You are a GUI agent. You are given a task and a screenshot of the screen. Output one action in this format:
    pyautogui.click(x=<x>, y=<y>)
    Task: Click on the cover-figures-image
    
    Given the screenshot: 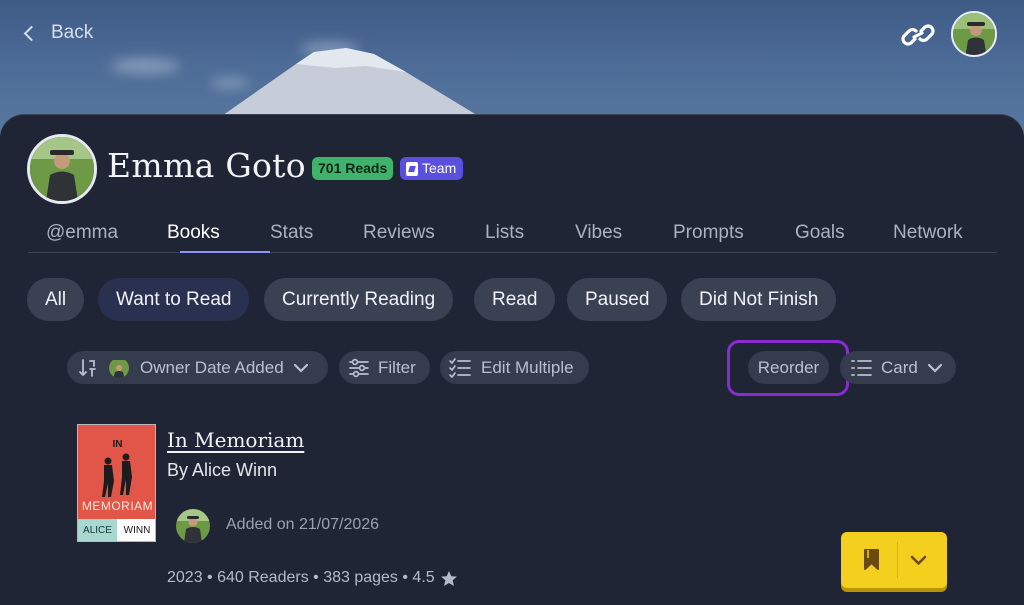 What is the action you would take?
    pyautogui.click(x=117, y=475)
    